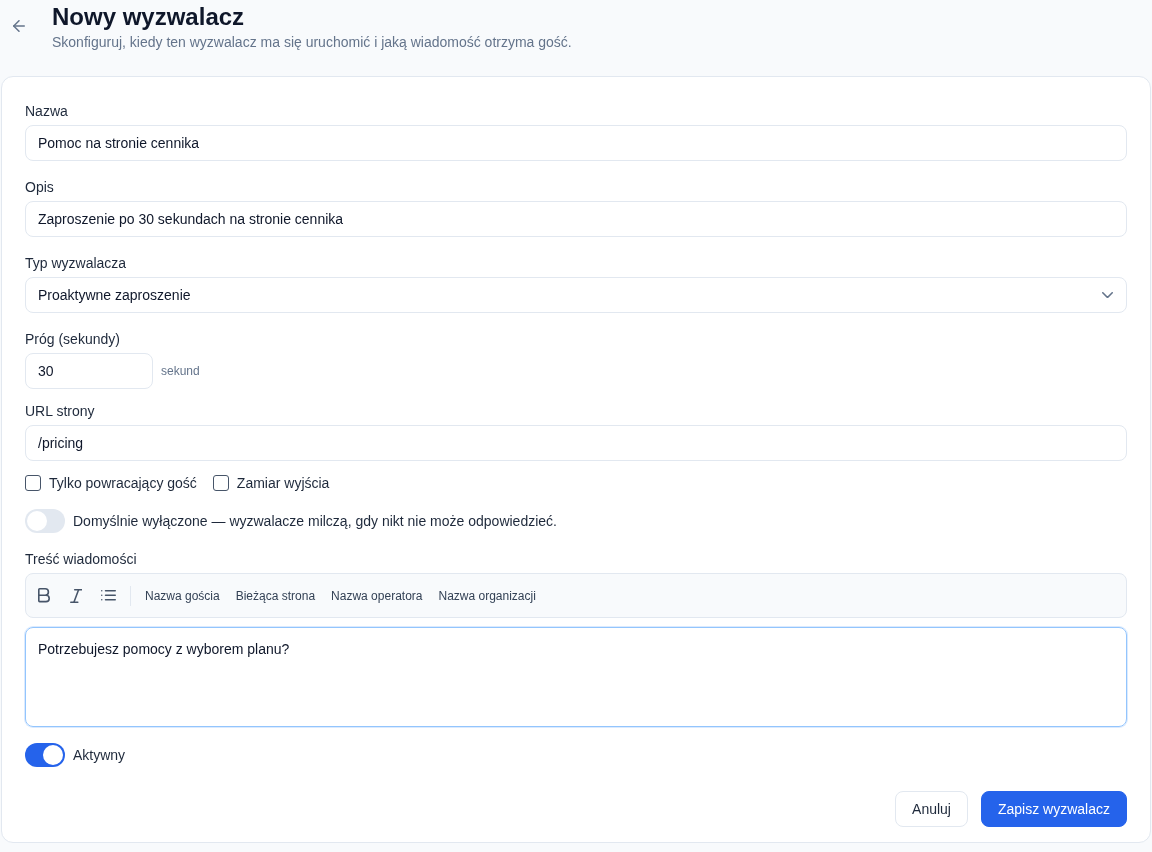  I want to click on field-label: Treść wiadomości, so click(81, 559).